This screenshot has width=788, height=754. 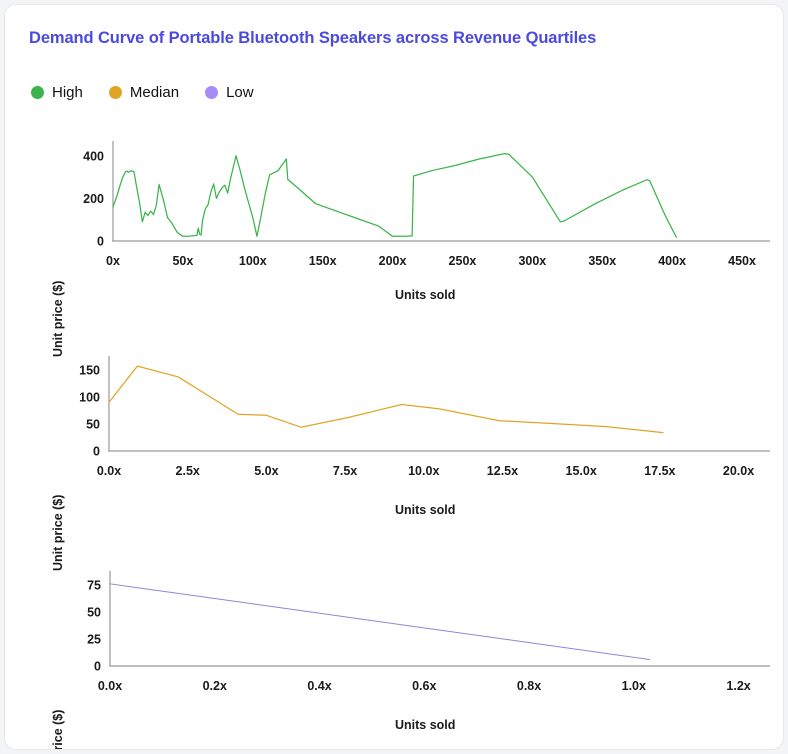 I want to click on x-tick-label: 300x, so click(x=532, y=261).